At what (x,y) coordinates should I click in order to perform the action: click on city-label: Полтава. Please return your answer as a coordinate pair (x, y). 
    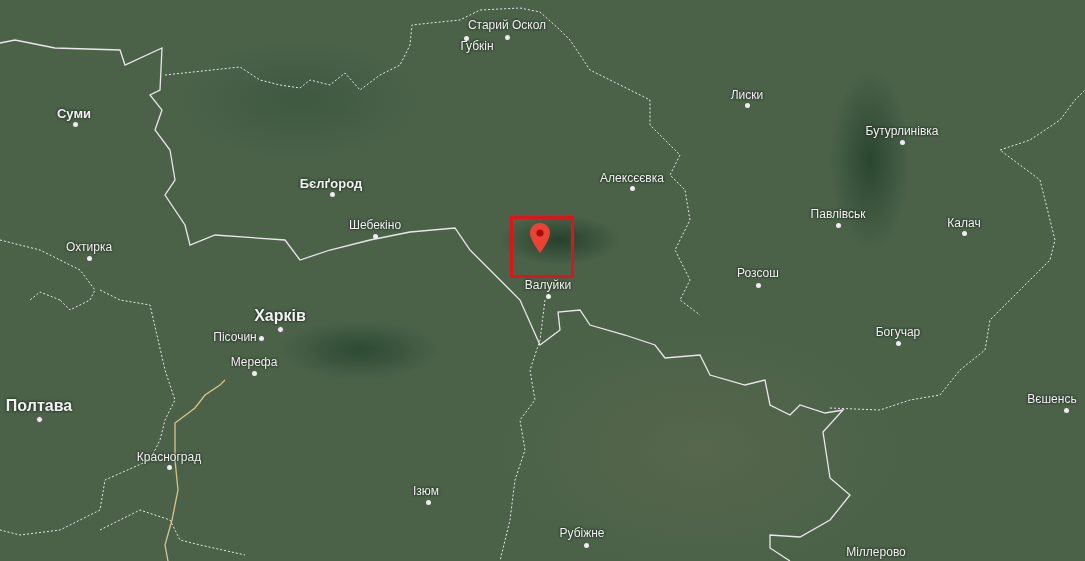
    Looking at the image, I should click on (39, 406).